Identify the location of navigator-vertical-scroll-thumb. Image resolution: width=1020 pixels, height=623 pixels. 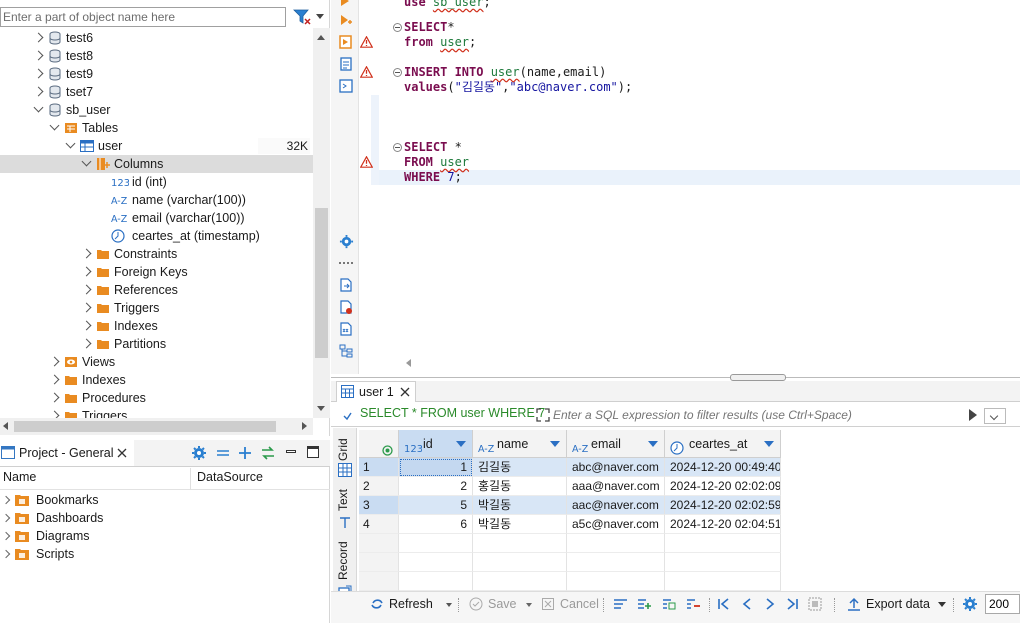
(321, 283).